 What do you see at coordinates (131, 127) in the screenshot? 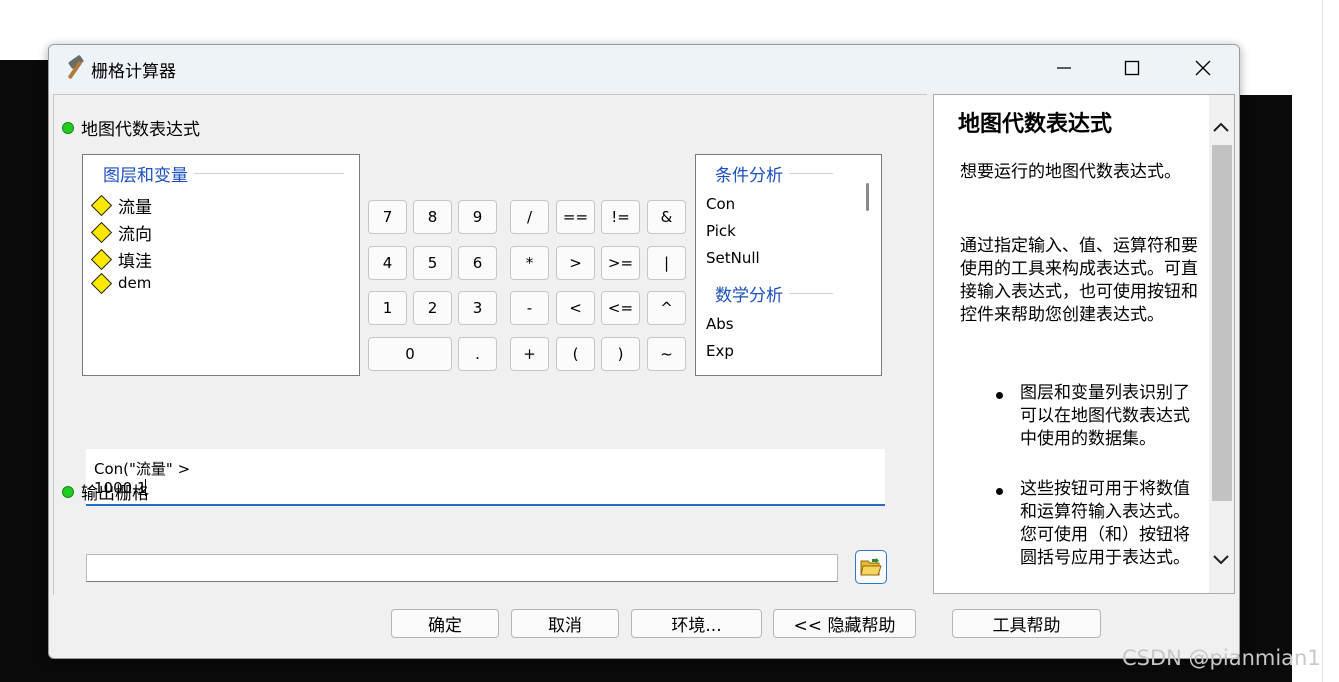
I see `expression-section-label: 地图代数表达式` at bounding box center [131, 127].